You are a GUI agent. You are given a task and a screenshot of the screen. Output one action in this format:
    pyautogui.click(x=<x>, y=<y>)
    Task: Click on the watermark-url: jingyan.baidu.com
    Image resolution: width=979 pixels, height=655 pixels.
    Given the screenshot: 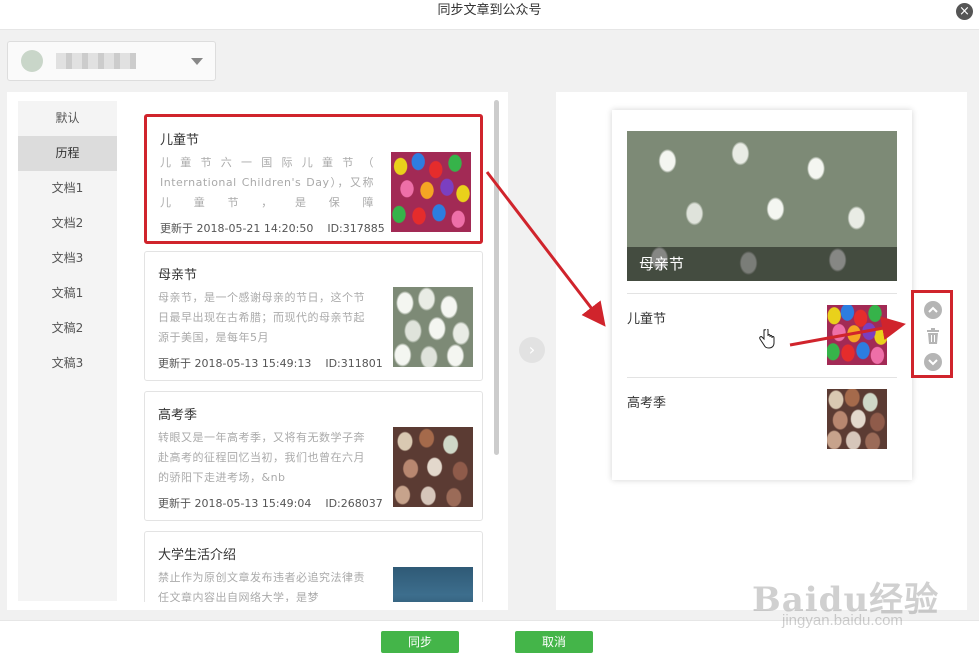 What is the action you would take?
    pyautogui.click(x=842, y=620)
    